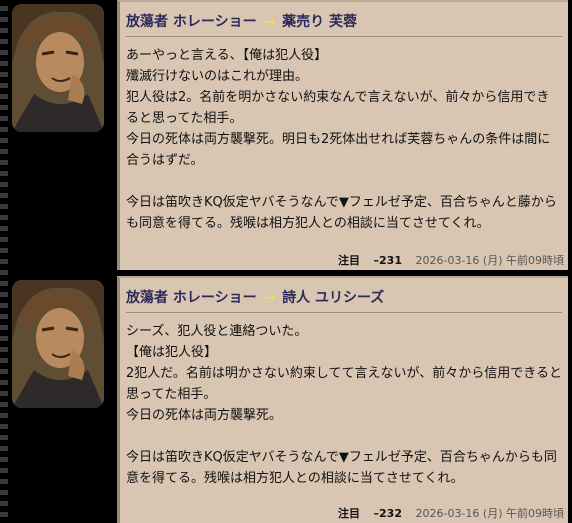 The height and width of the screenshot is (523, 572). I want to click on message-header: 放蕩者 ホレーショー → 詩人 ユリシーズ, so click(344, 298).